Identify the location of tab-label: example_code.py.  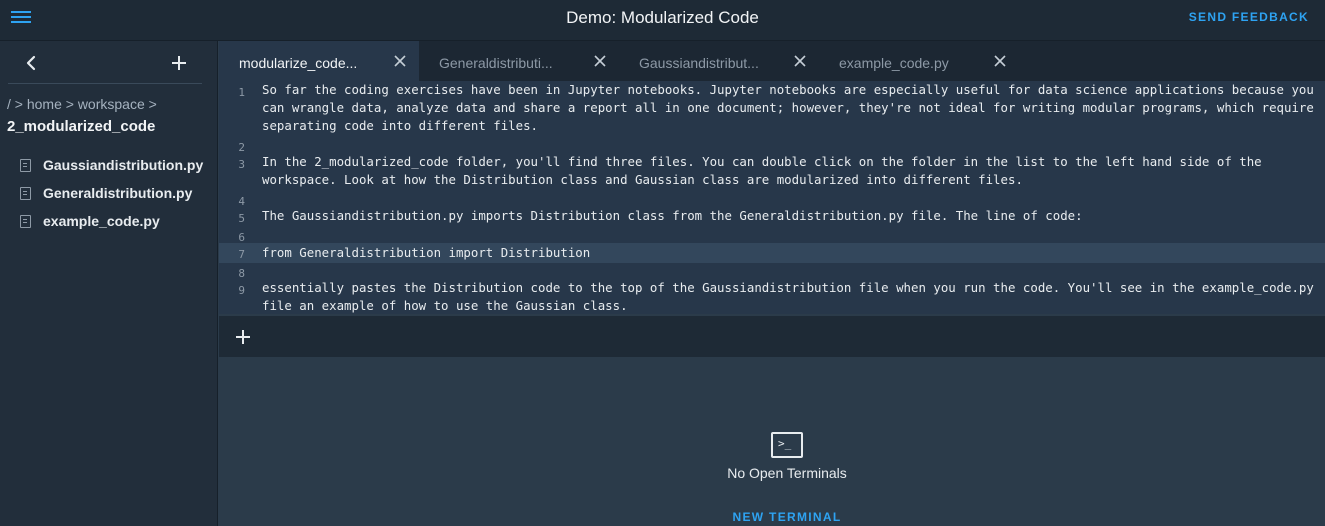
(894, 63).